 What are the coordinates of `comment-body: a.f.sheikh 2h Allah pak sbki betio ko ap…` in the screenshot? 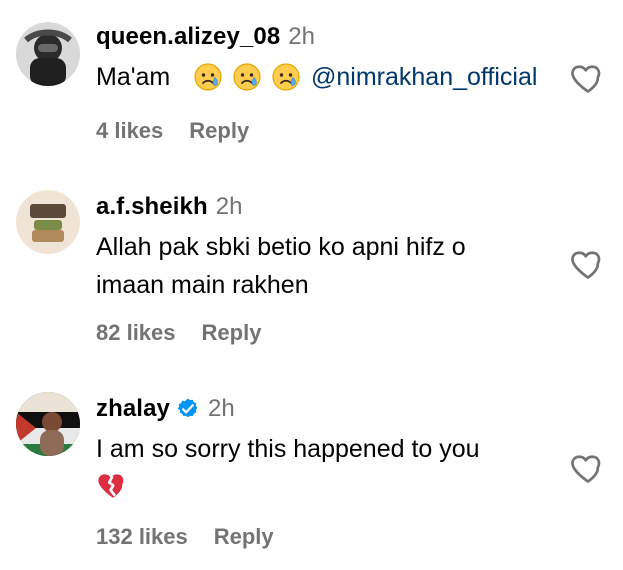 It's located at (326, 247).